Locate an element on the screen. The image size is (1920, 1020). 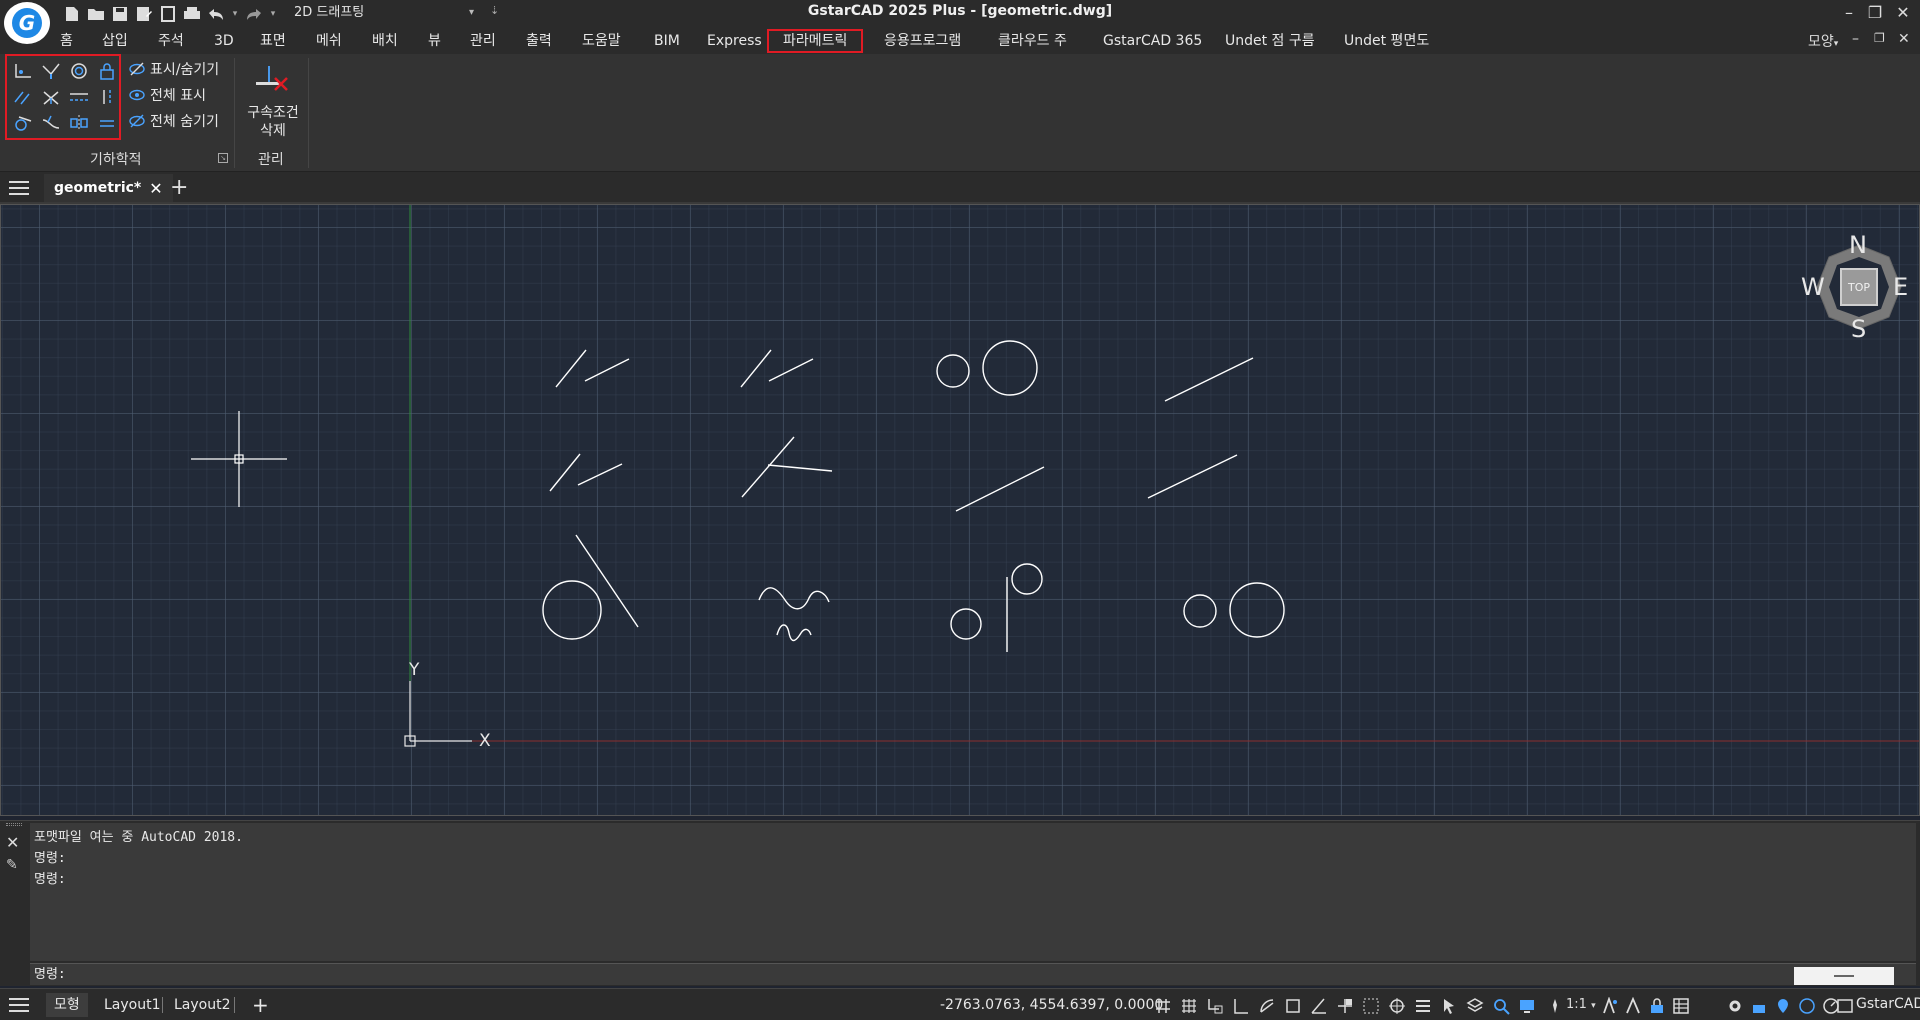
command-settings-icon: ✎ is located at coordinates (12, 865).